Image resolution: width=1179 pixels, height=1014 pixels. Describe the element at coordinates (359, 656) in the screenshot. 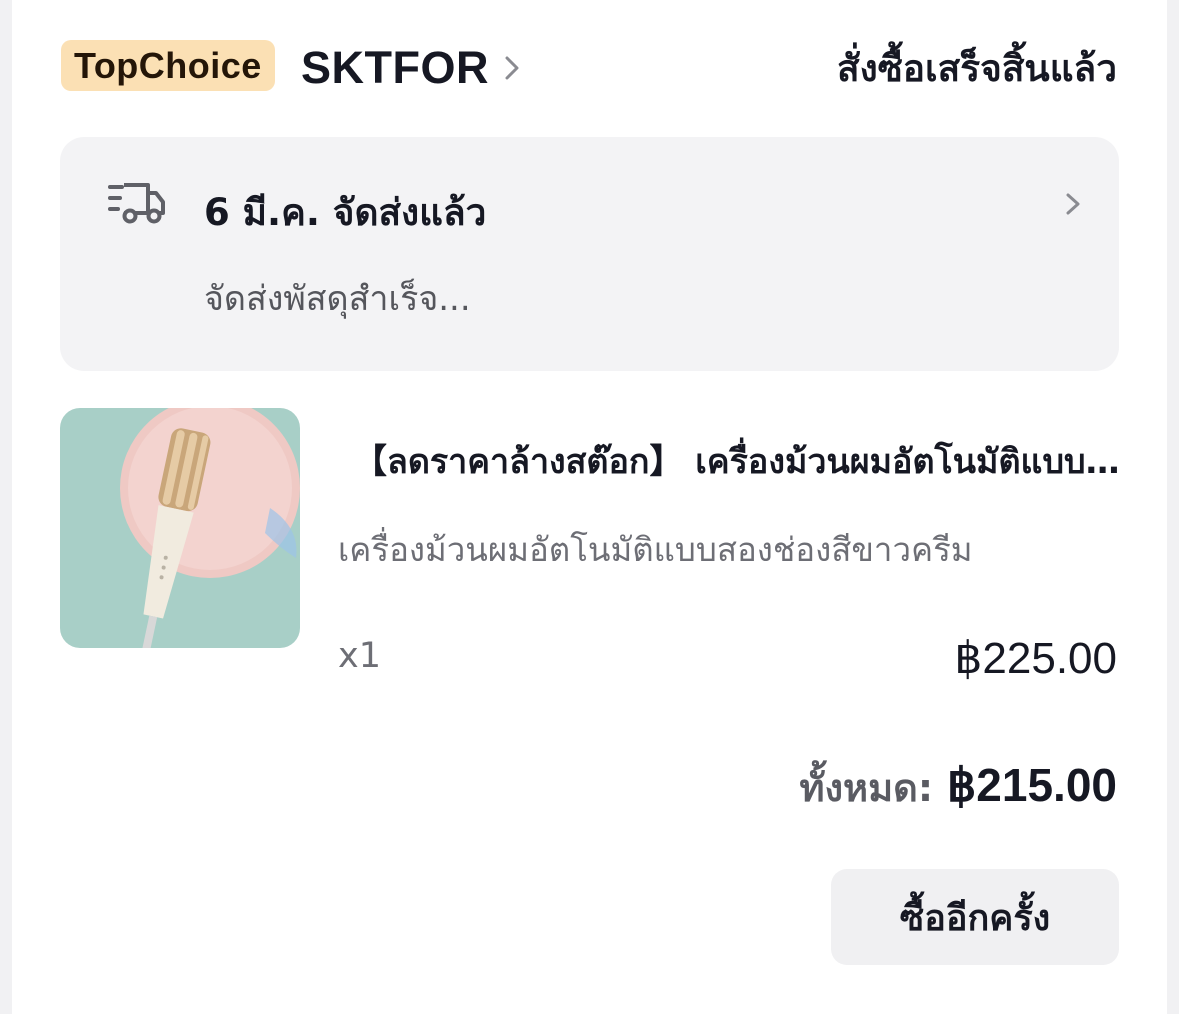

I see `product-quantity: x1` at that location.